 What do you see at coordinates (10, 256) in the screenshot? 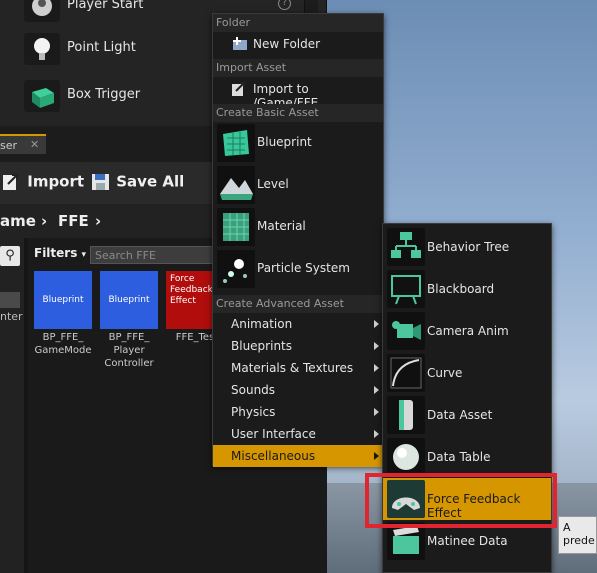
I see `search-icon: ⚲` at bounding box center [10, 256].